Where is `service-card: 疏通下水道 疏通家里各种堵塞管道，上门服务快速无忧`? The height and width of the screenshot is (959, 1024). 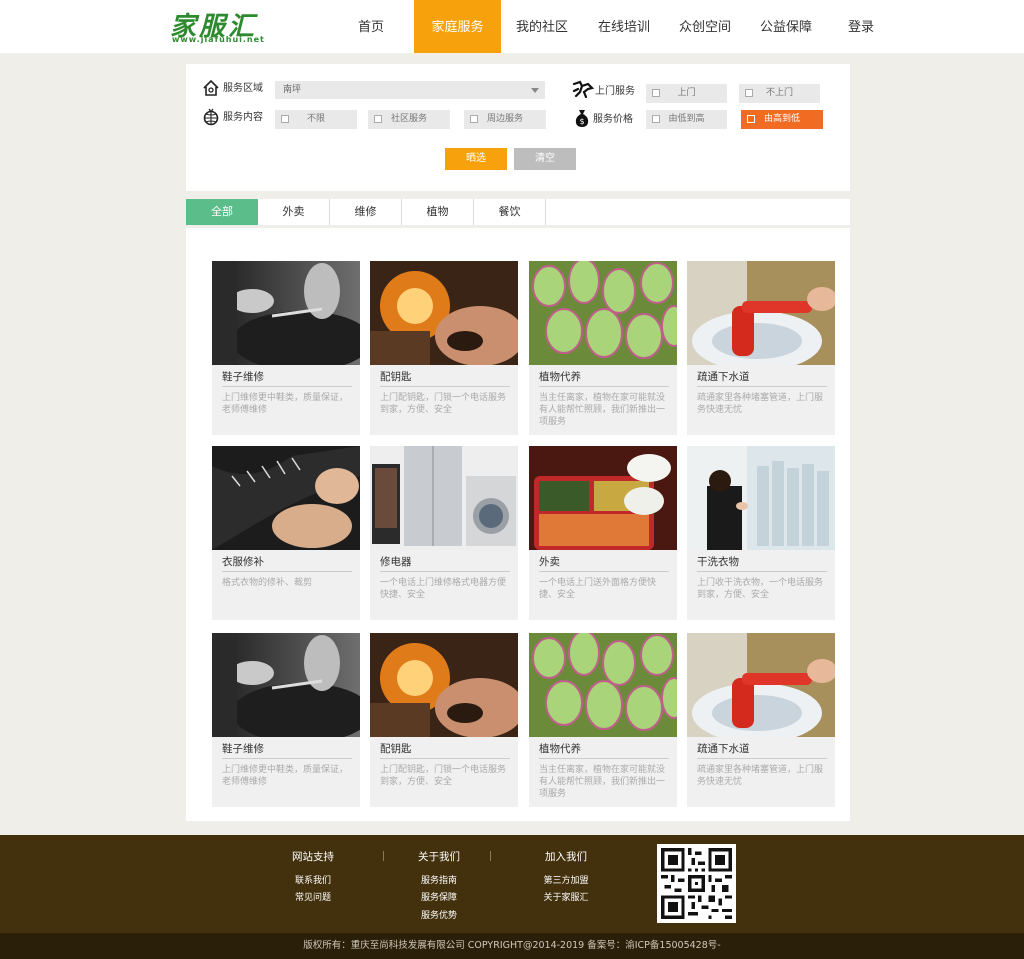
service-card: 疏通下水道 疏通家里各种堵塞管道，上门服务快速无忧 is located at coordinates (761, 348).